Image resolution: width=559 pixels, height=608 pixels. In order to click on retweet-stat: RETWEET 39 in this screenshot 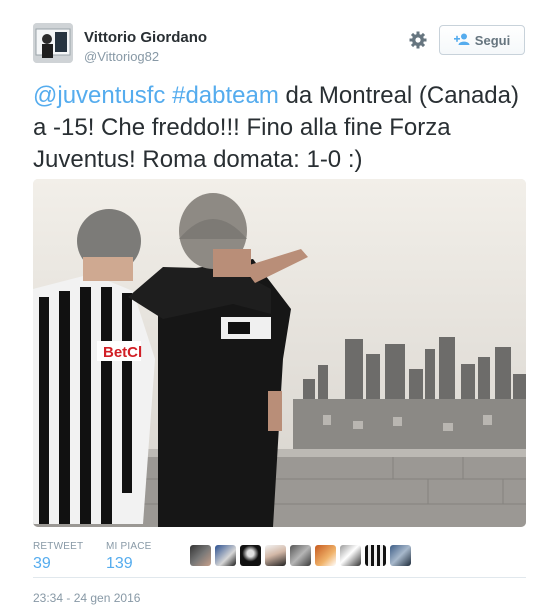, I will do `click(58, 557)`.